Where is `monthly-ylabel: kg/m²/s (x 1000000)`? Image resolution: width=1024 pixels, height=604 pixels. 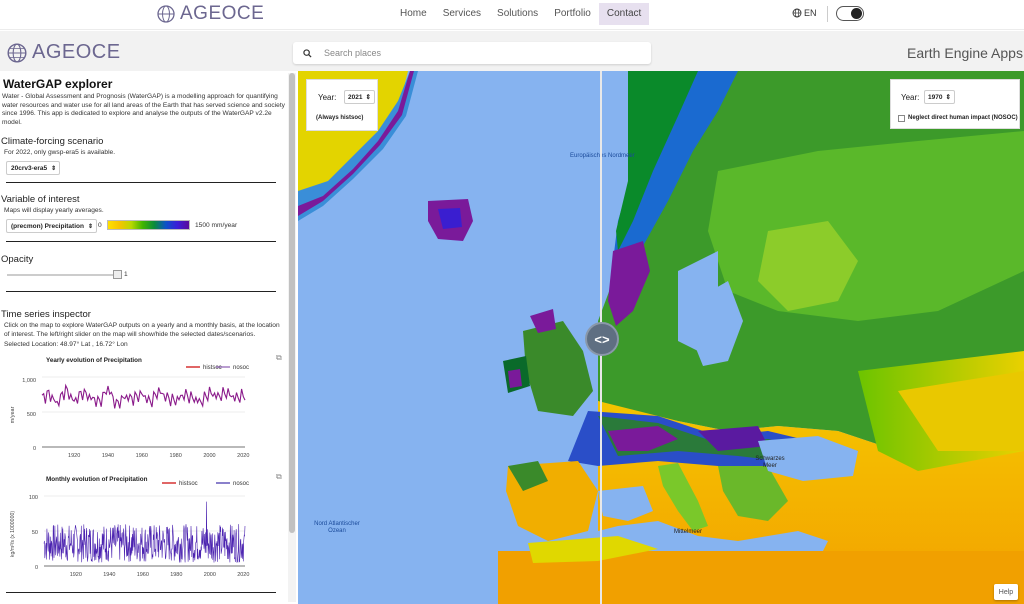
monthly-ylabel: kg/m²/s (x 1000000) is located at coordinates (13, 534).